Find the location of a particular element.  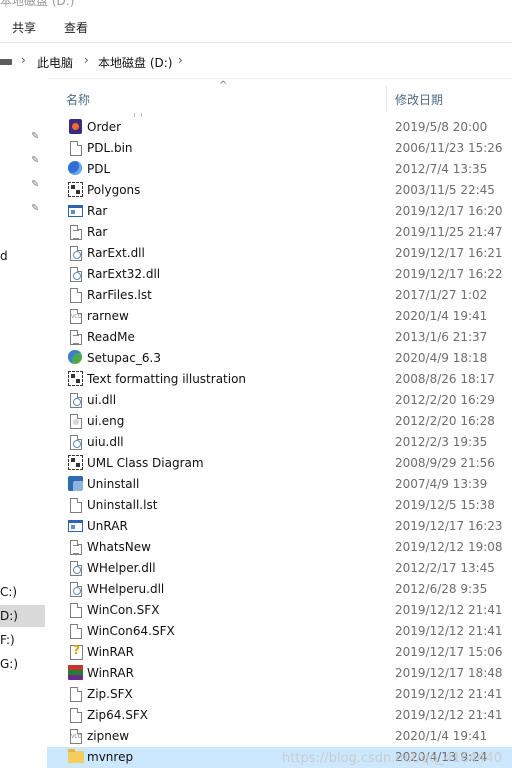

file-row: Setupac_6.3 2020/4/9 18:18 is located at coordinates (279, 358).